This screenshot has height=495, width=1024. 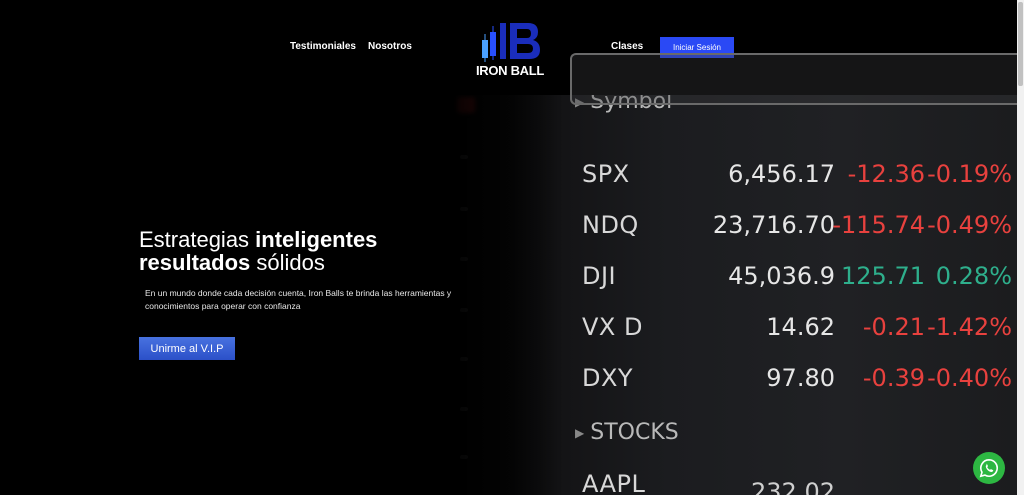 I want to click on ticker-symbol: SPX, so click(x=606, y=174).